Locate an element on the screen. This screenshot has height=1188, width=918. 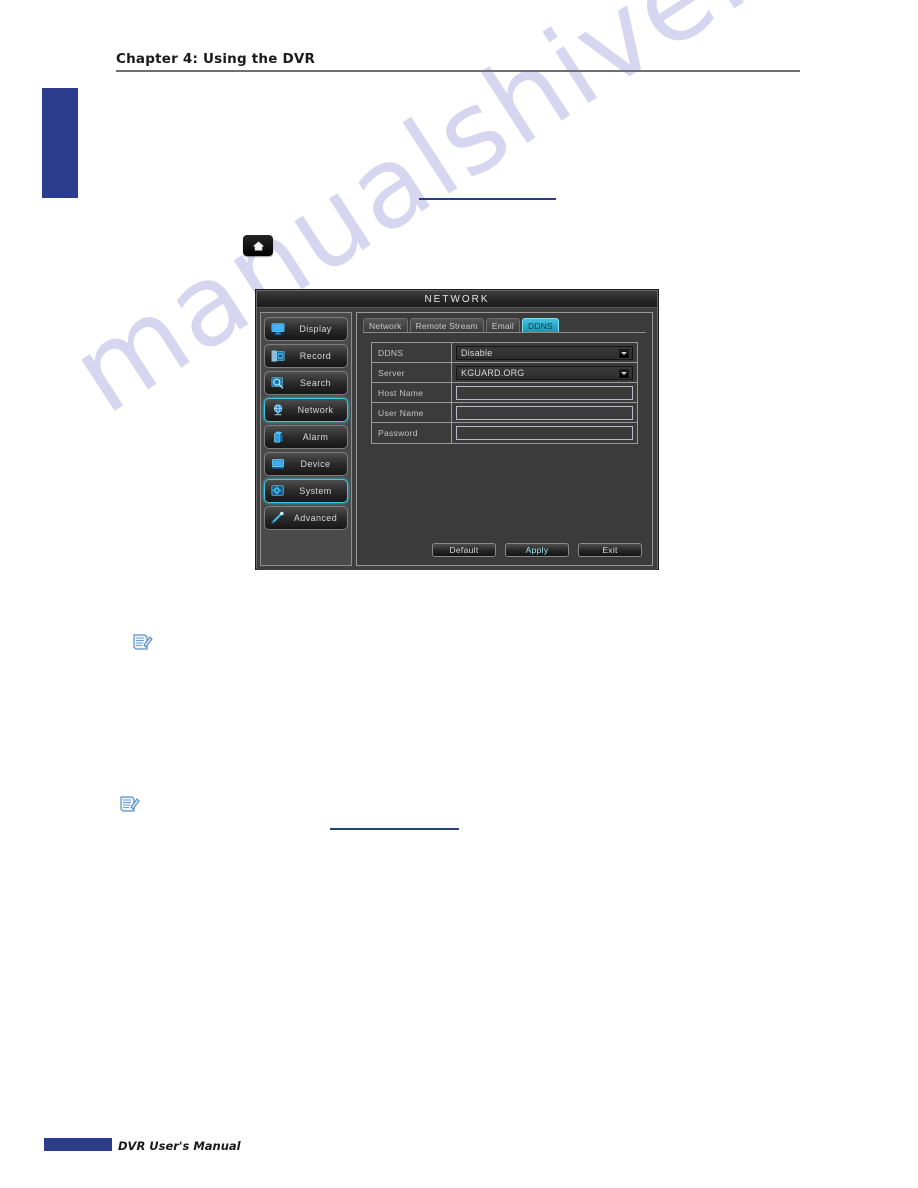
ddns-select: Disable is located at coordinates (544, 352).